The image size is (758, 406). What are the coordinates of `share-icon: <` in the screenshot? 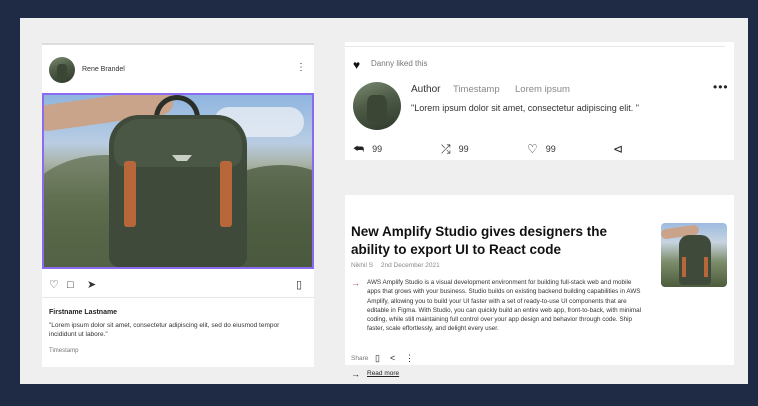 It's located at (392, 358).